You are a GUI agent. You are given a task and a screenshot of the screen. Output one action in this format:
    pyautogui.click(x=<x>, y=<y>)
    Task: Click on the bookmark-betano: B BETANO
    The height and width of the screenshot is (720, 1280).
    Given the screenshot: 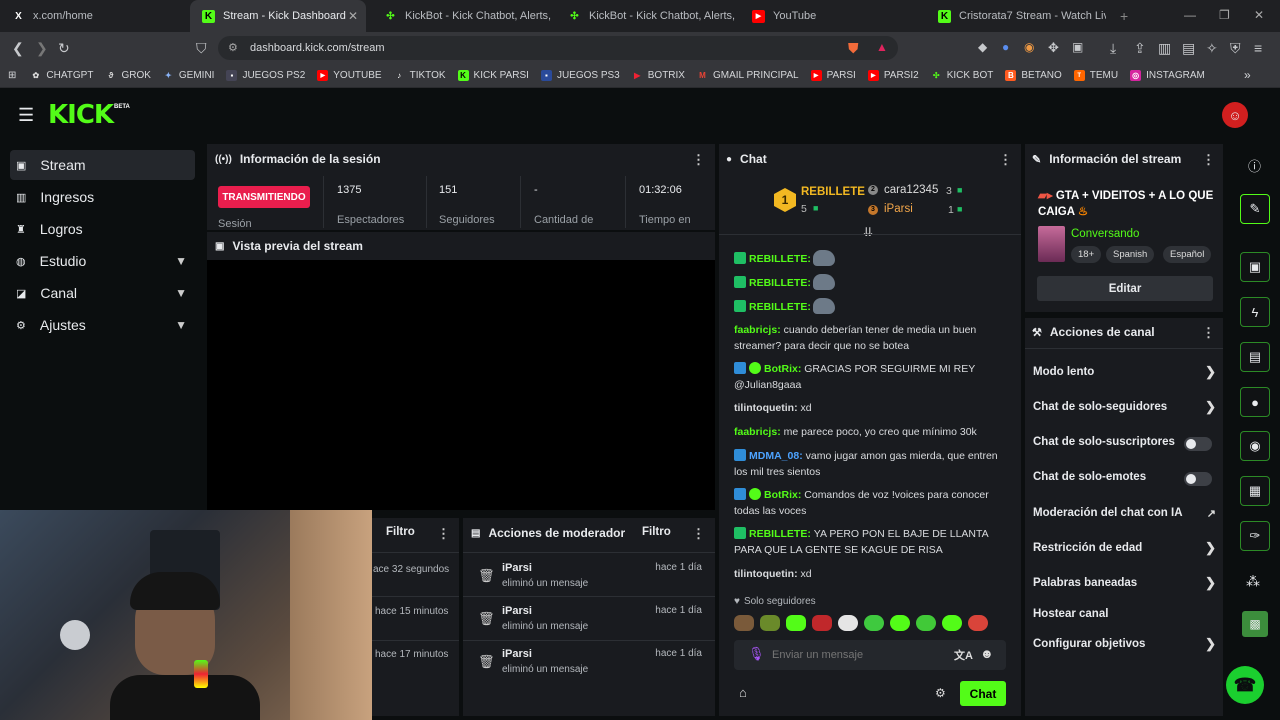 What is the action you would take?
    pyautogui.click(x=1033, y=75)
    